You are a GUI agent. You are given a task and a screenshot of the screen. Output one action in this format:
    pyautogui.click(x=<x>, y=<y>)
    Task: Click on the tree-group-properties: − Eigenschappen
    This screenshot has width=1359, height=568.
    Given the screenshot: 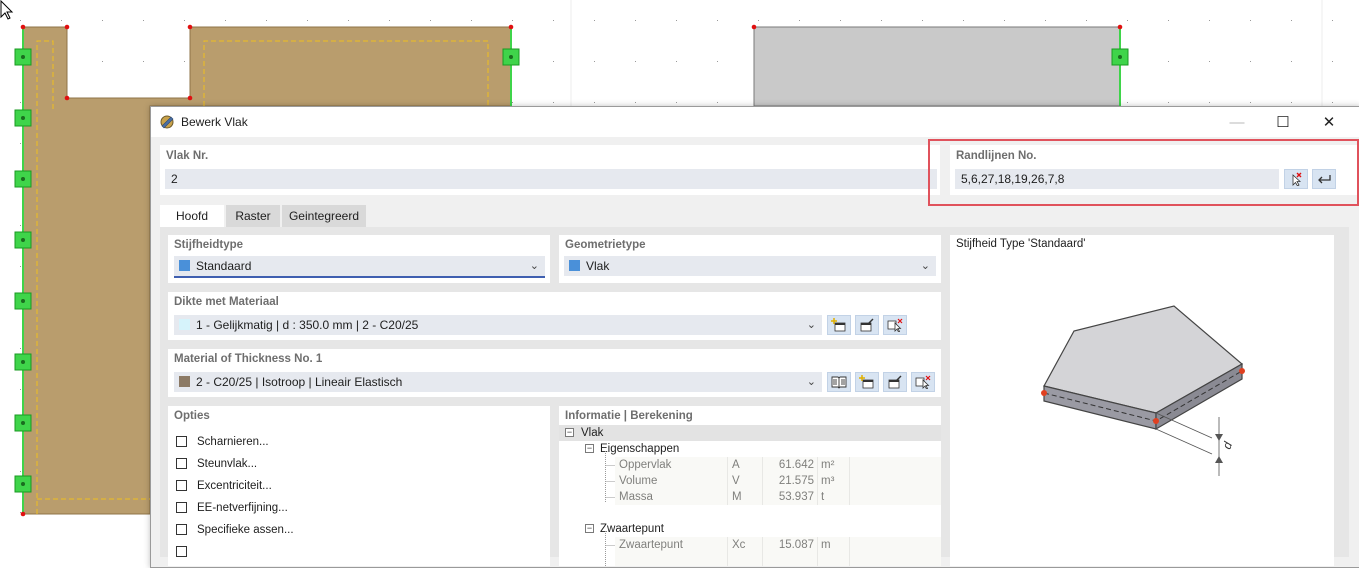 What is the action you would take?
    pyautogui.click(x=750, y=449)
    